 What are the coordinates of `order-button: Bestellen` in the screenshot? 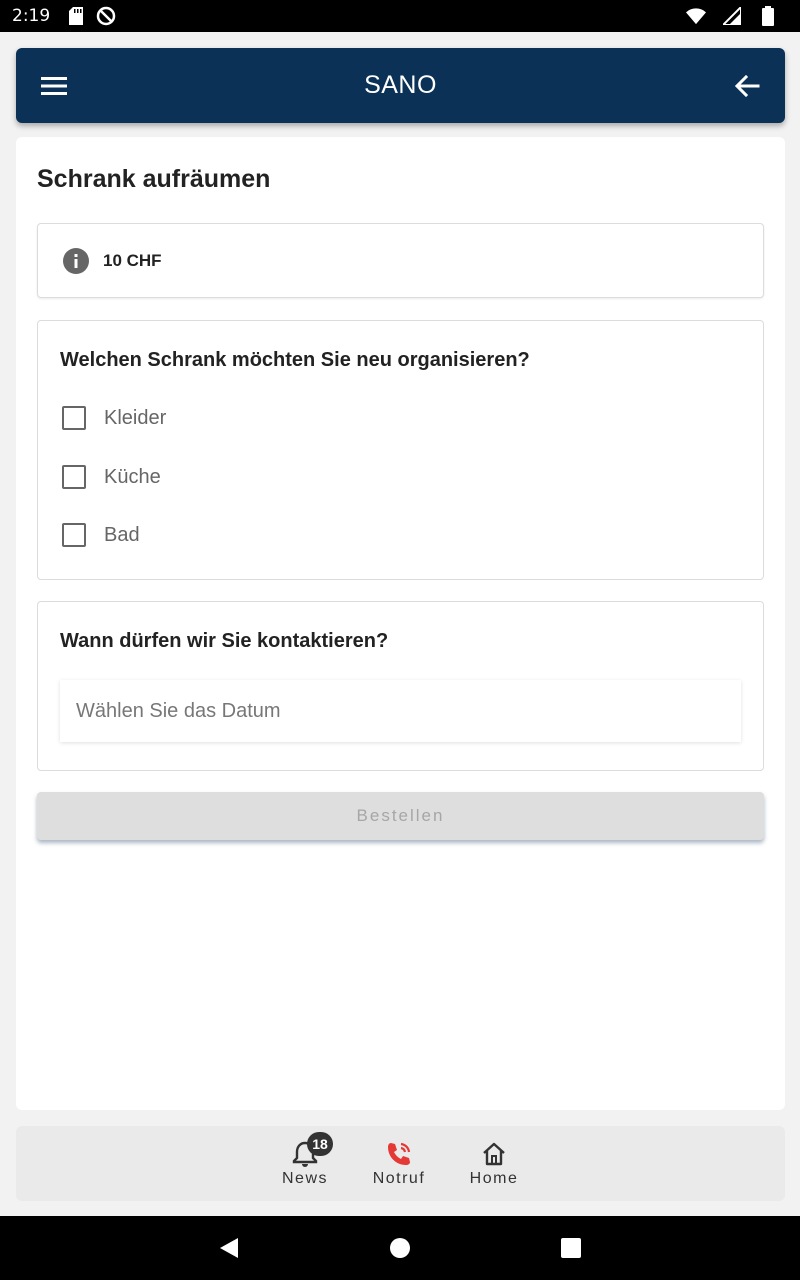 It's located at (400, 816).